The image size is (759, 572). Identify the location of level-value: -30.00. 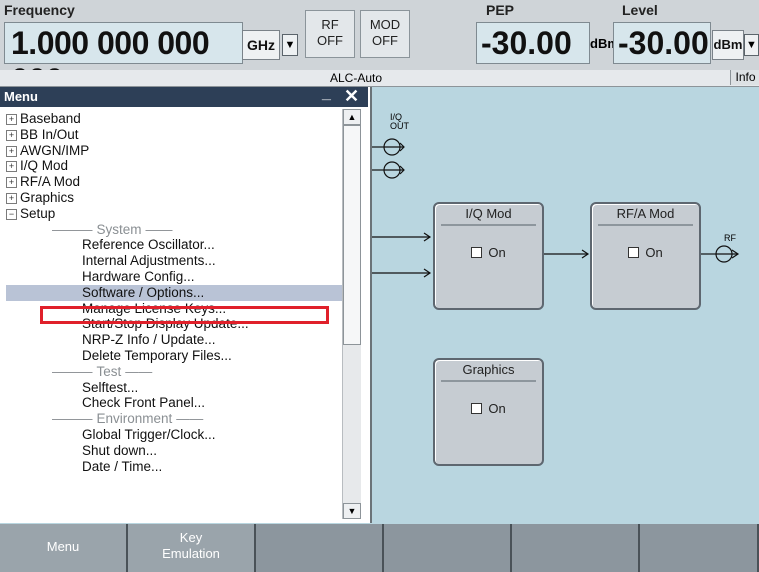
(663, 43).